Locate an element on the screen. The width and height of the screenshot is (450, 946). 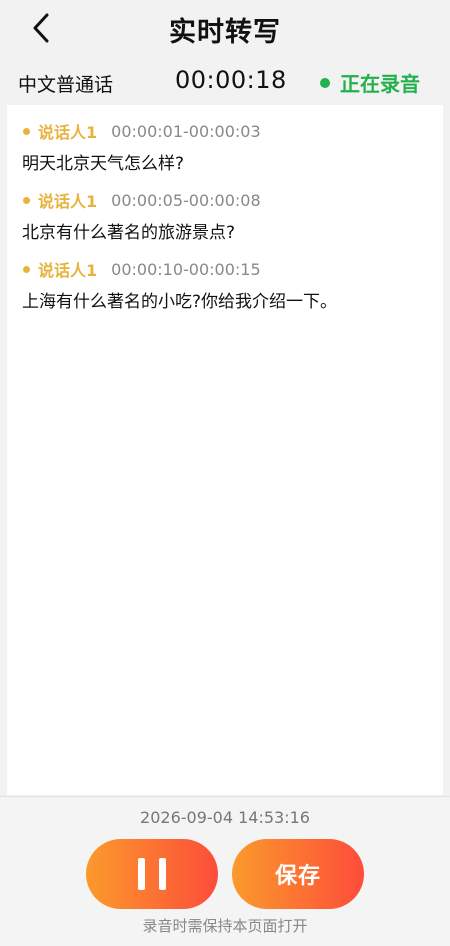
recording-status: 正在录音 is located at coordinates (370, 82).